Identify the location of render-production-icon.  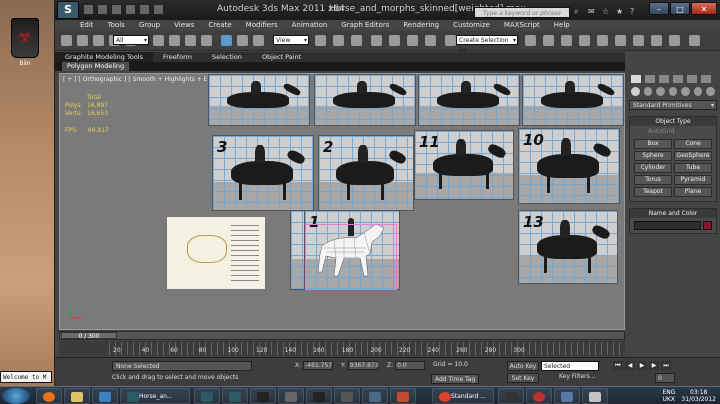
(694, 40).